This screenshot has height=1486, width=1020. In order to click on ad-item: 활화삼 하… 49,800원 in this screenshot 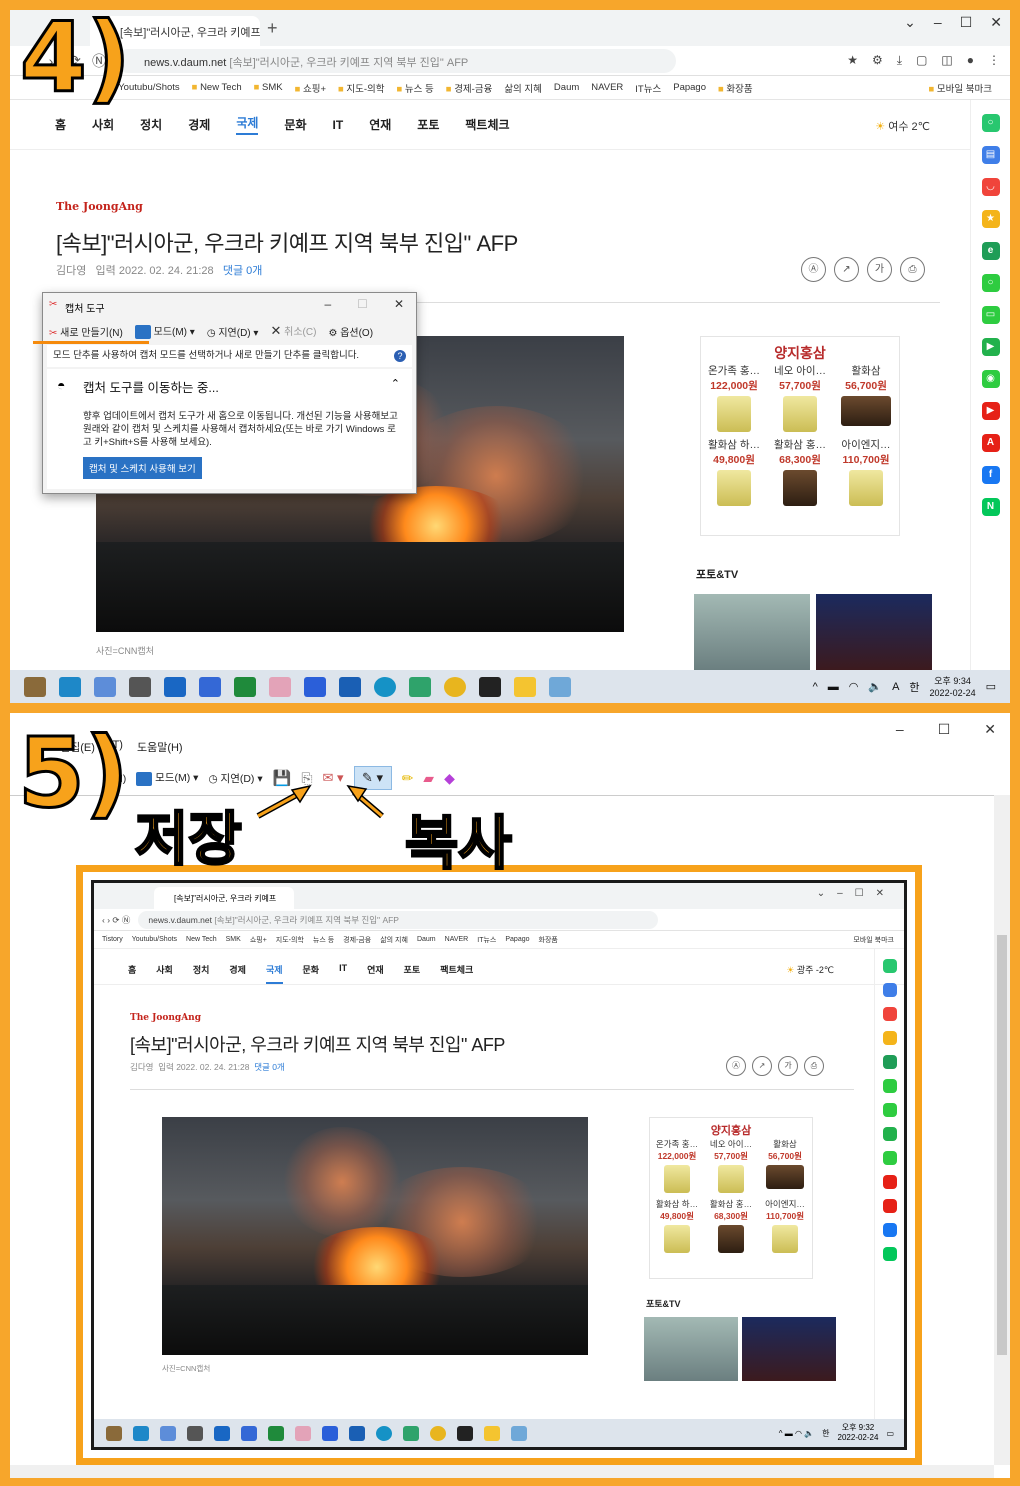, I will do `click(734, 474)`.